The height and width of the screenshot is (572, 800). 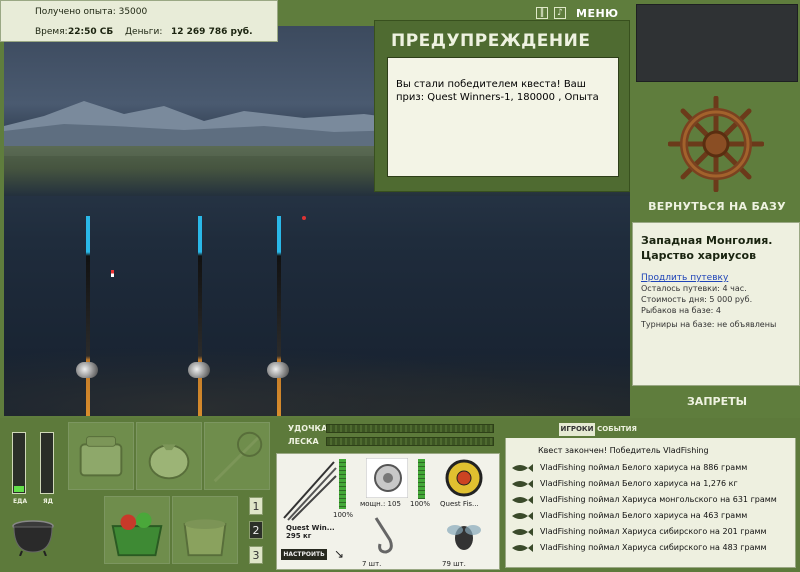 What do you see at coordinates (709, 324) in the screenshot?
I see `tournaments-status: Турниры на базе: не объявлены` at bounding box center [709, 324].